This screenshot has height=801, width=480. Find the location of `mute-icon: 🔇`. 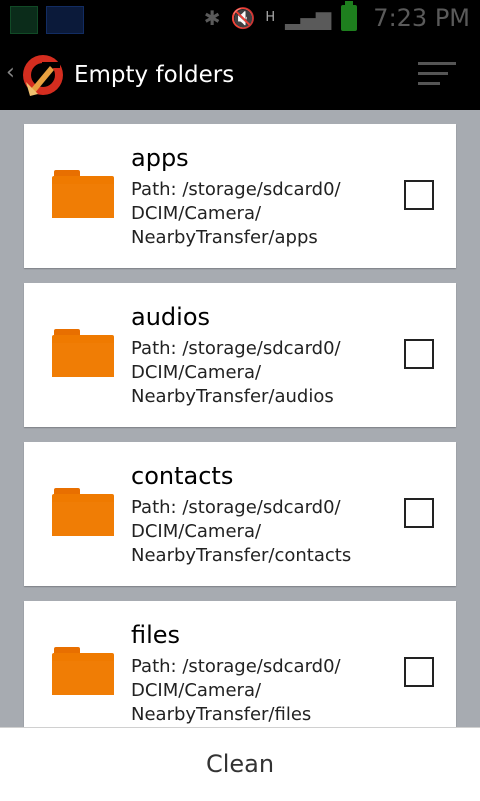

mute-icon: 🔇 is located at coordinates (243, 18).